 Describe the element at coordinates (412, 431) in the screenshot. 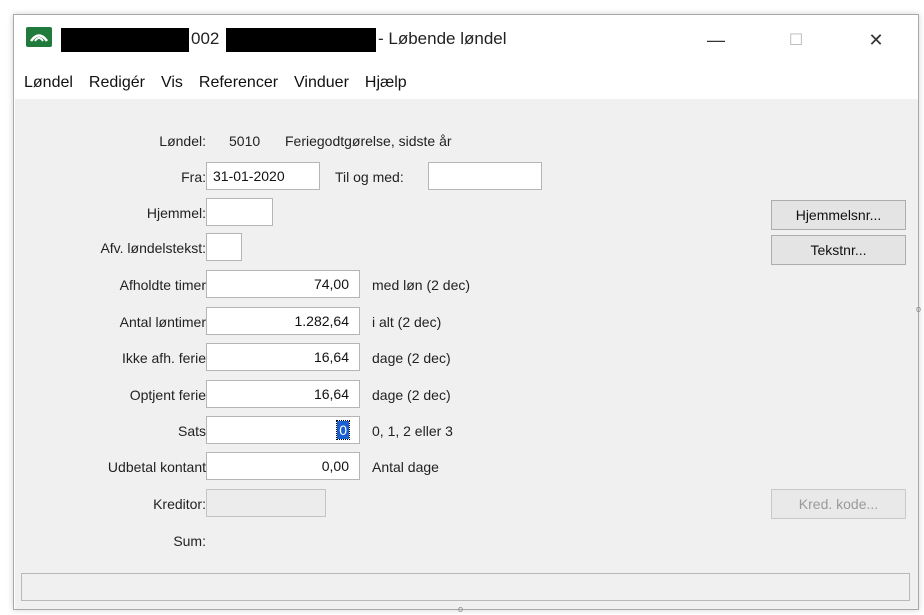

I see `sats-hint: 0, 1, 2 eller 3` at that location.